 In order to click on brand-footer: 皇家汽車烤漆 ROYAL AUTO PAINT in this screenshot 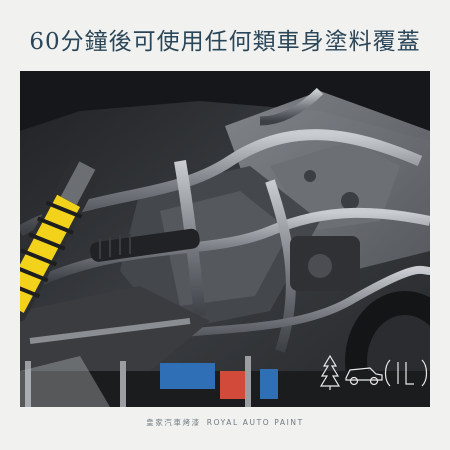, I will do `click(225, 422)`.